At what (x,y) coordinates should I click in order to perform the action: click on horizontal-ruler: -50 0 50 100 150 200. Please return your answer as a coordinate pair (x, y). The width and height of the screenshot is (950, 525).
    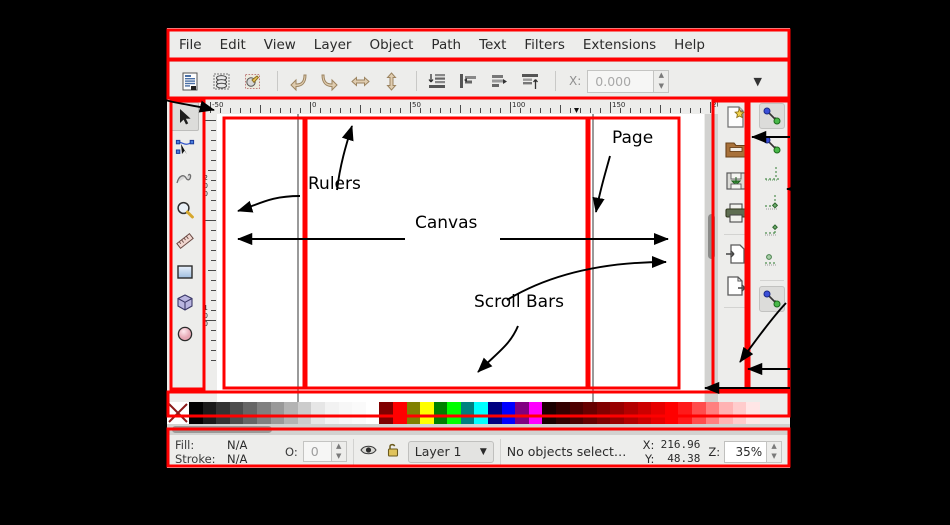
    Looking at the image, I should click on (460, 106).